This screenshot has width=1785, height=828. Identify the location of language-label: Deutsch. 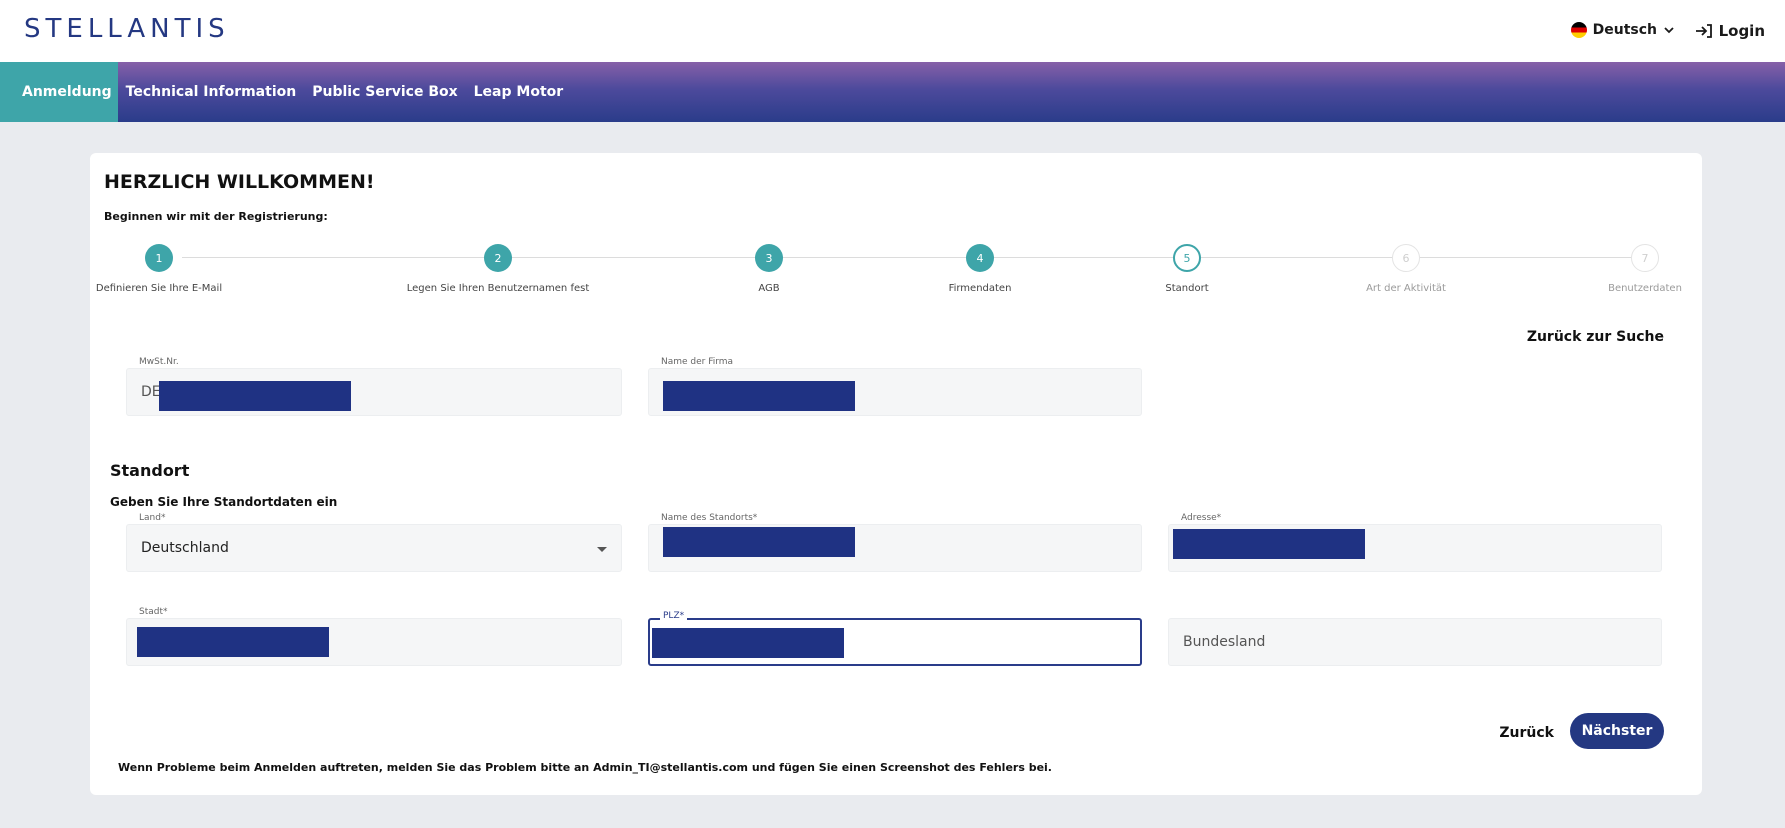
(1624, 30).